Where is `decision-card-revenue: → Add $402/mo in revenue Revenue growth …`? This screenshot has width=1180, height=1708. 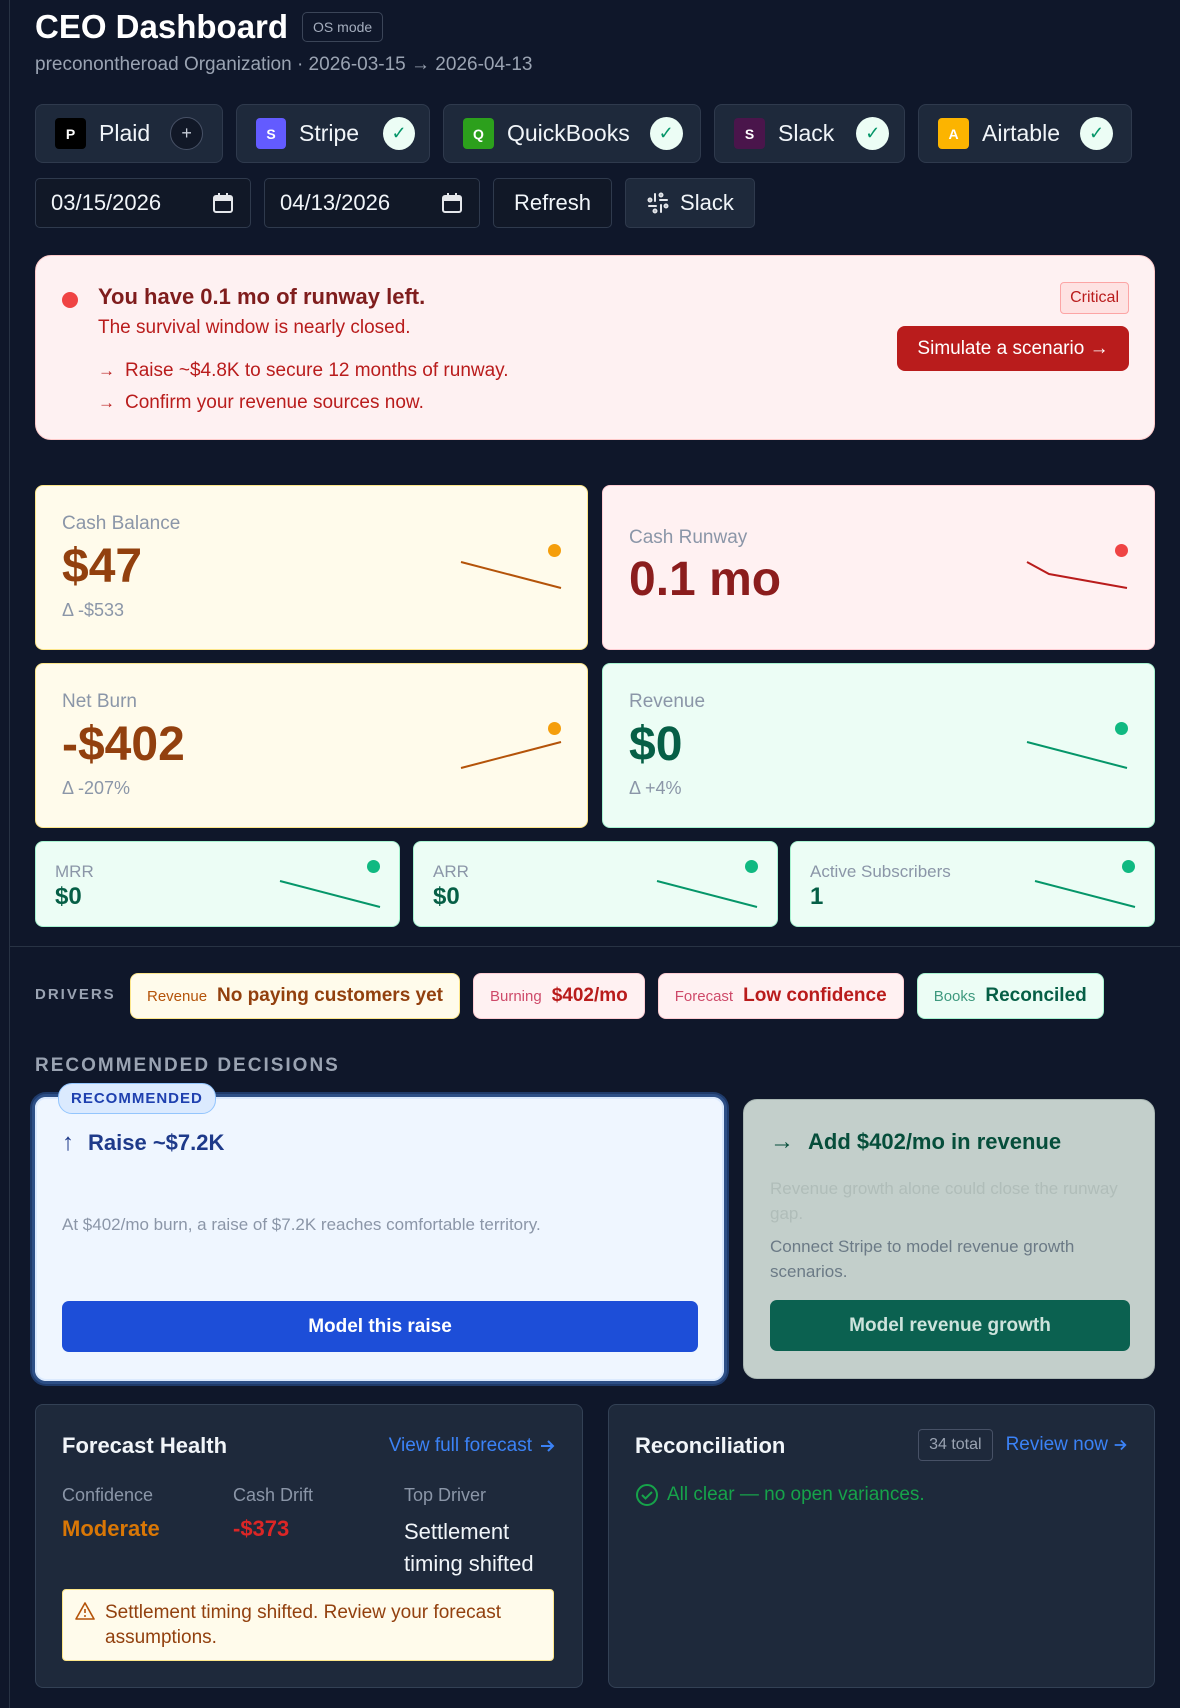 decision-card-revenue: → Add $402/mo in revenue Revenue growth … is located at coordinates (949, 1239).